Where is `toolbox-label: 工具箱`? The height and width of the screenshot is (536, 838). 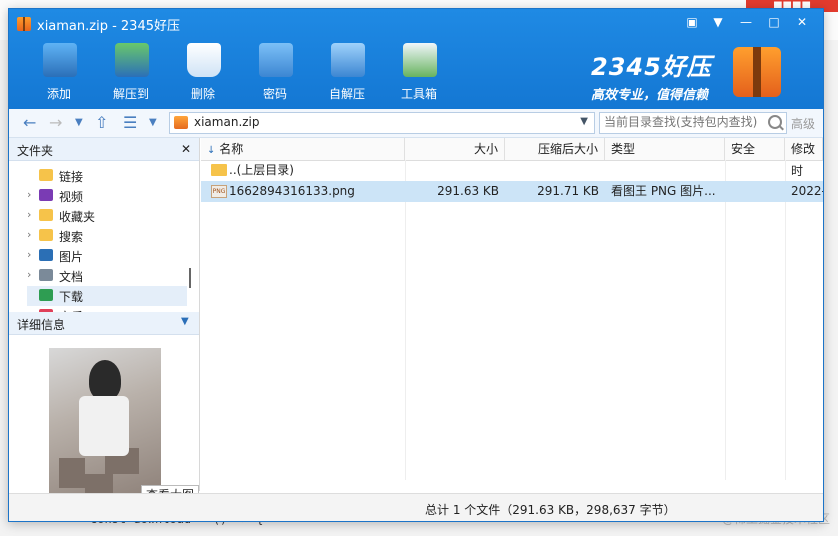
toolbox-label: 工具箱 is located at coordinates (418, 94).